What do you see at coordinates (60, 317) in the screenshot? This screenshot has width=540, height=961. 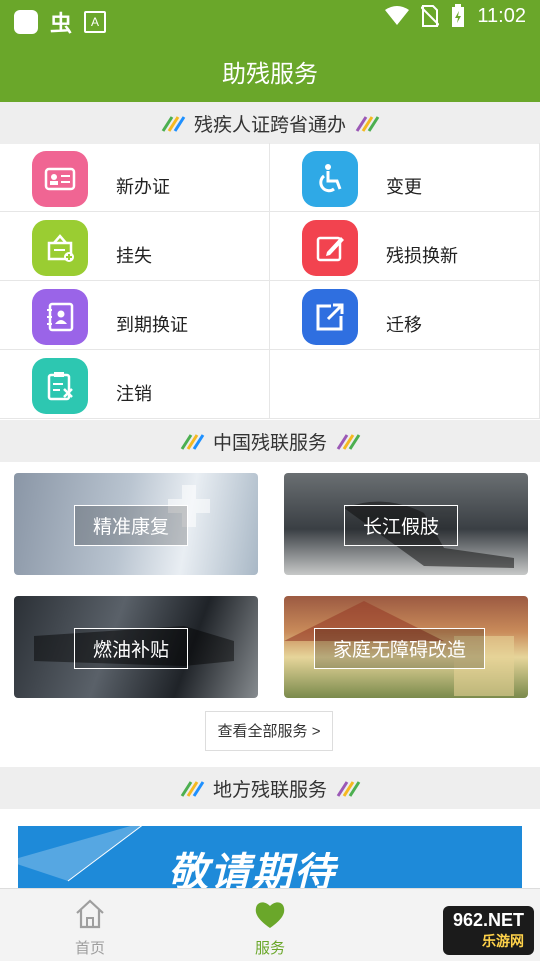 I see `contact-book-icon` at bounding box center [60, 317].